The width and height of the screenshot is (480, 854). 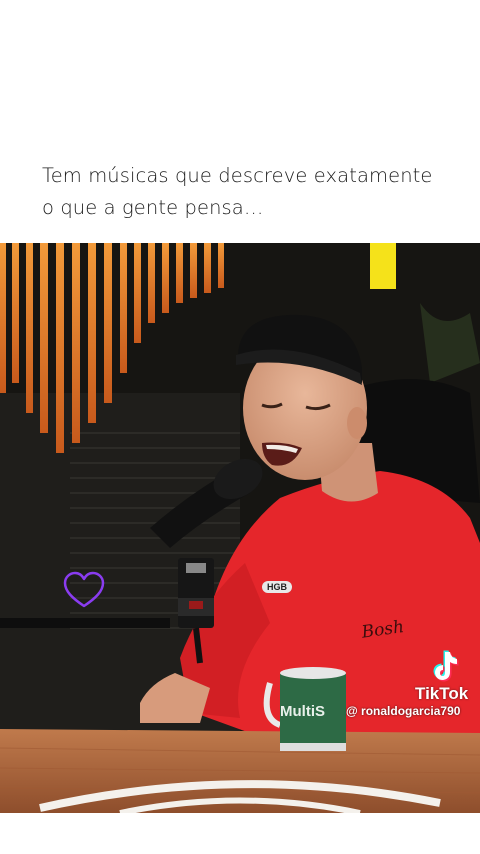 What do you see at coordinates (84, 590) in the screenshot?
I see `heart-icon` at bounding box center [84, 590].